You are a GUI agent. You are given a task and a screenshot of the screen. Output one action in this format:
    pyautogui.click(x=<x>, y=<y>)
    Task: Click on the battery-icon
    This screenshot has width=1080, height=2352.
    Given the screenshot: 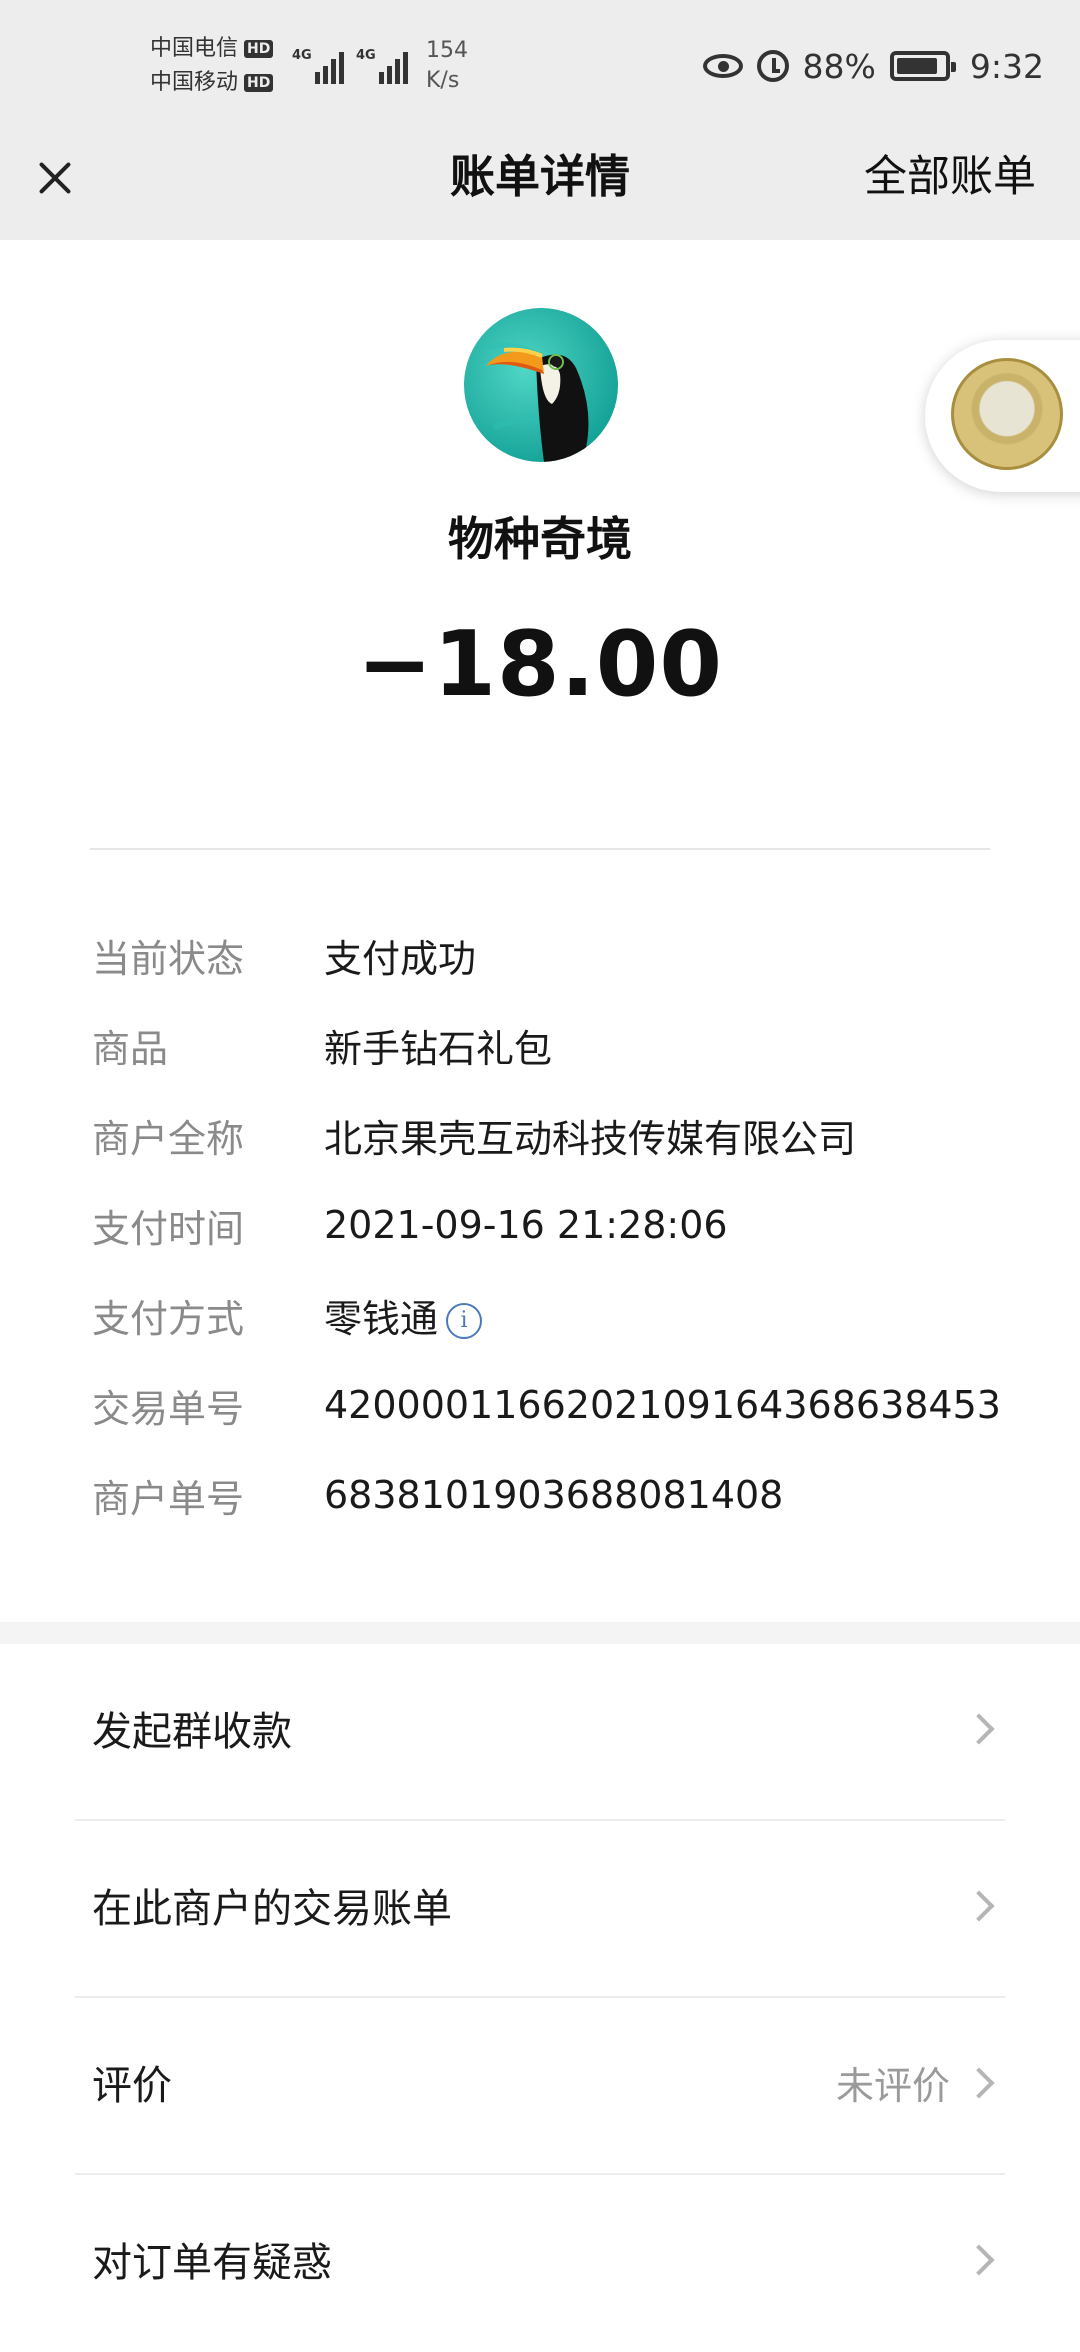 What is the action you would take?
    pyautogui.click(x=922, y=66)
    